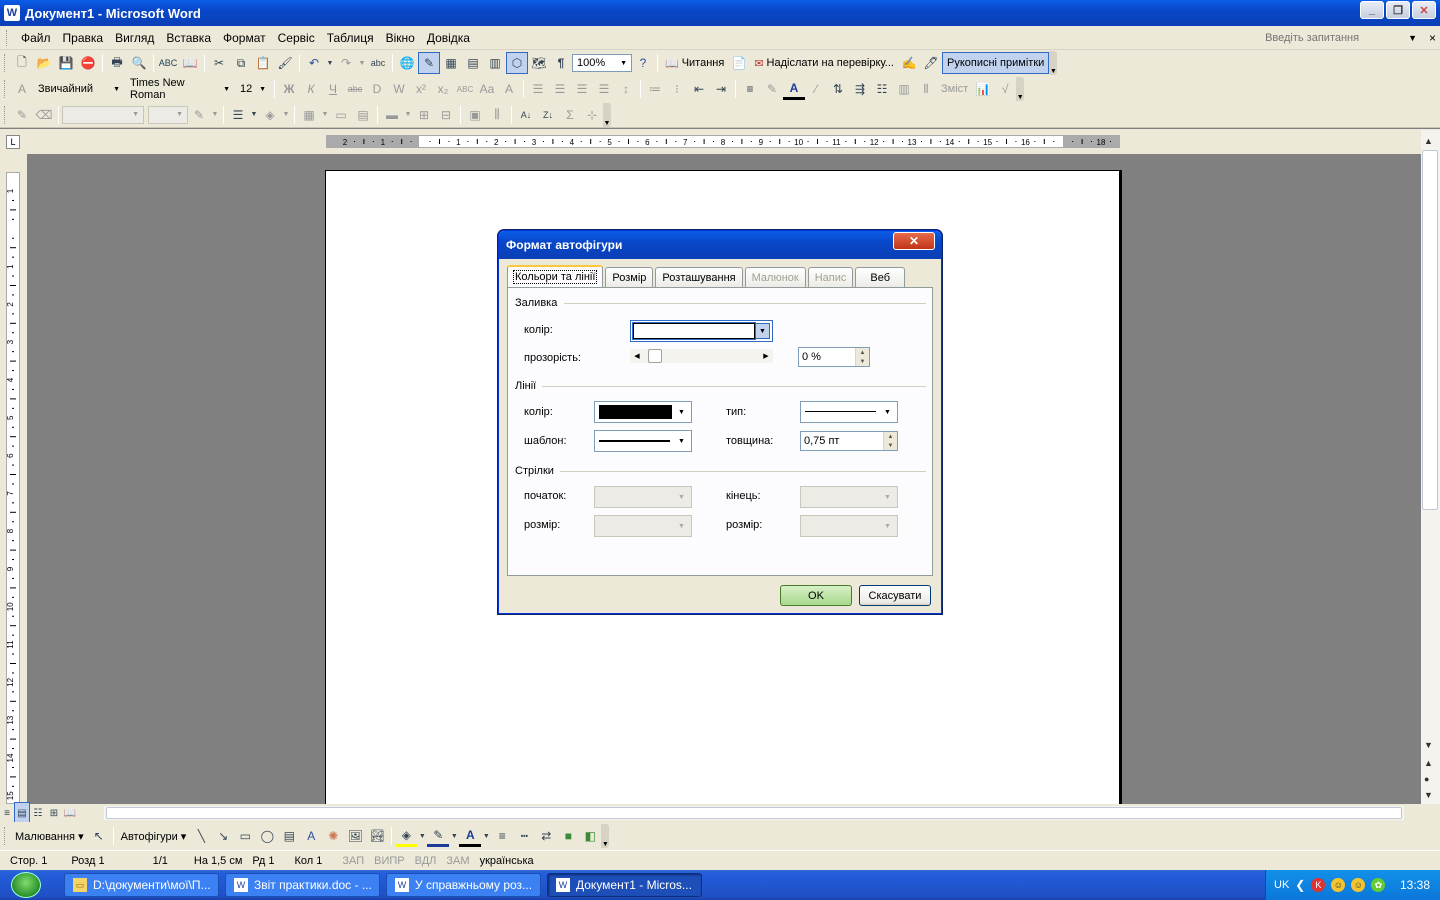 The height and width of the screenshot is (900, 1440). I want to click on tab-colors-lines: Кольори та лінії, so click(555, 276).